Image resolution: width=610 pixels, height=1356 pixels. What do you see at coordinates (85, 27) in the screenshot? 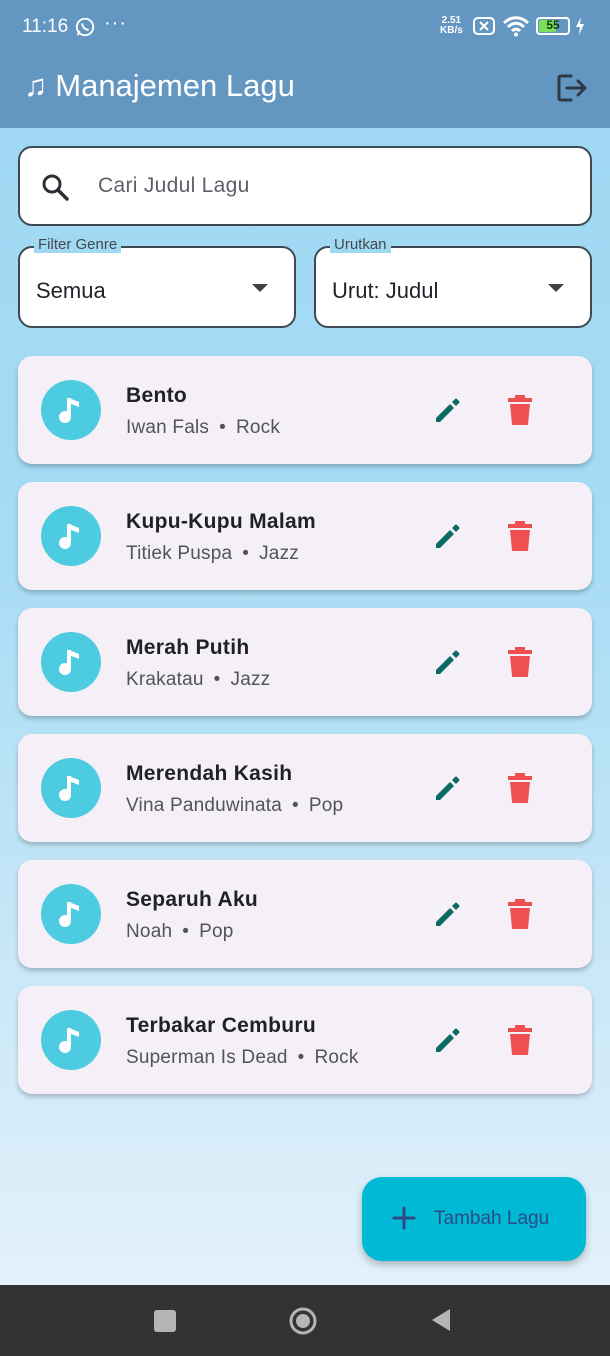
I see `whatsapp-icon` at bounding box center [85, 27].